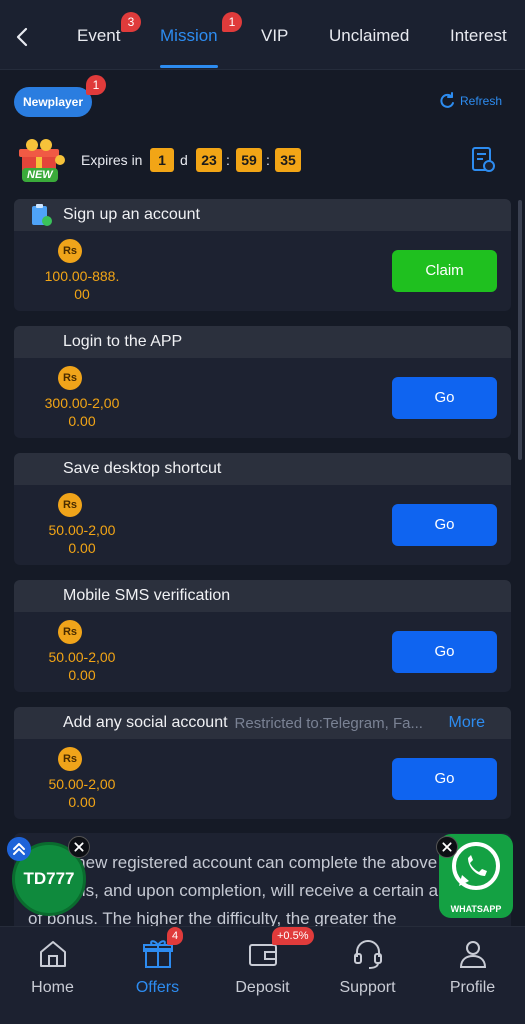 Image resolution: width=525 pixels, height=1024 pixels. Describe the element at coordinates (131, 22) in the screenshot. I see `tab-event-badge: 3` at that location.